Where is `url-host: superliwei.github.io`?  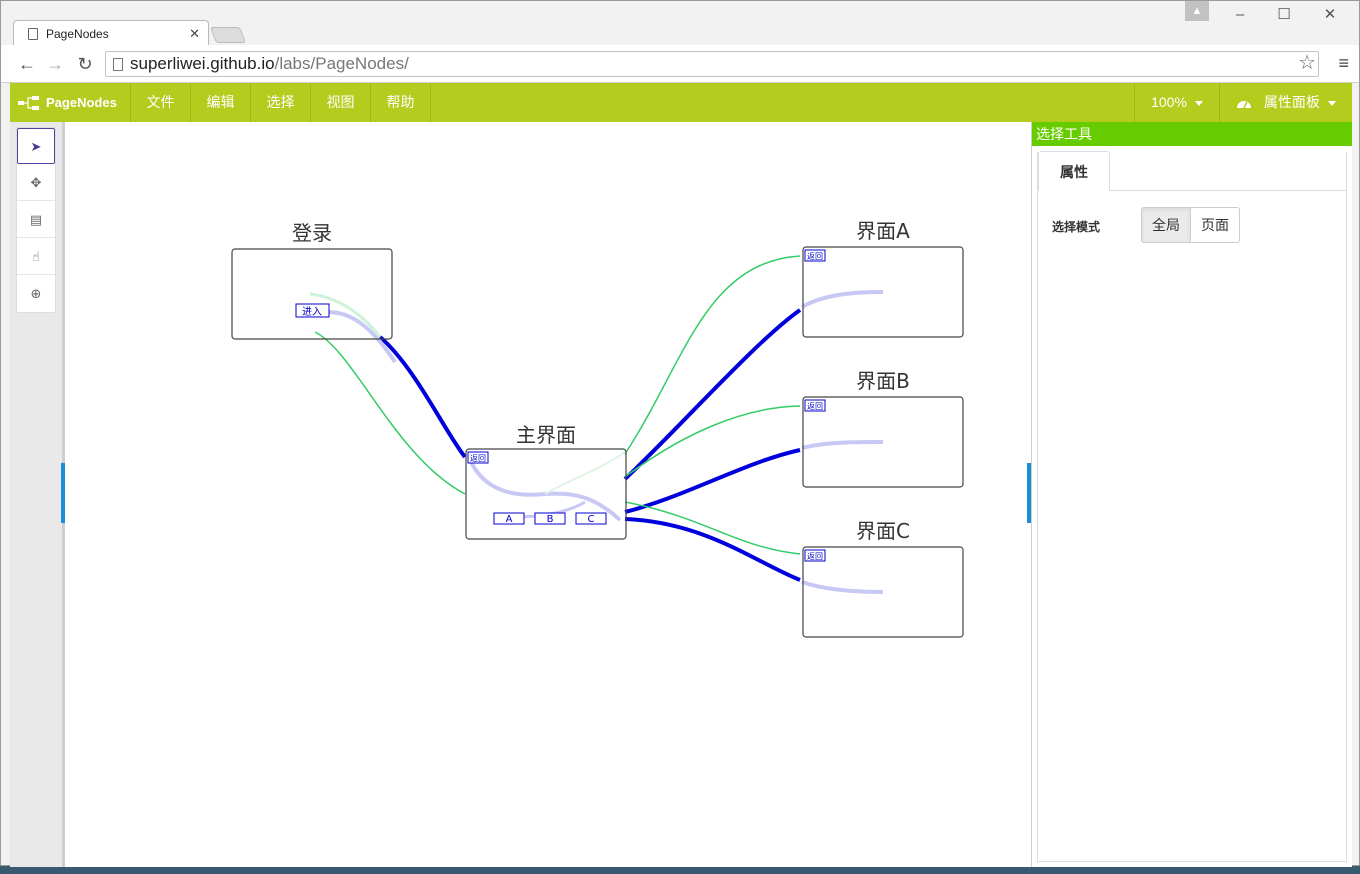 url-host: superliwei.github.io is located at coordinates (202, 63).